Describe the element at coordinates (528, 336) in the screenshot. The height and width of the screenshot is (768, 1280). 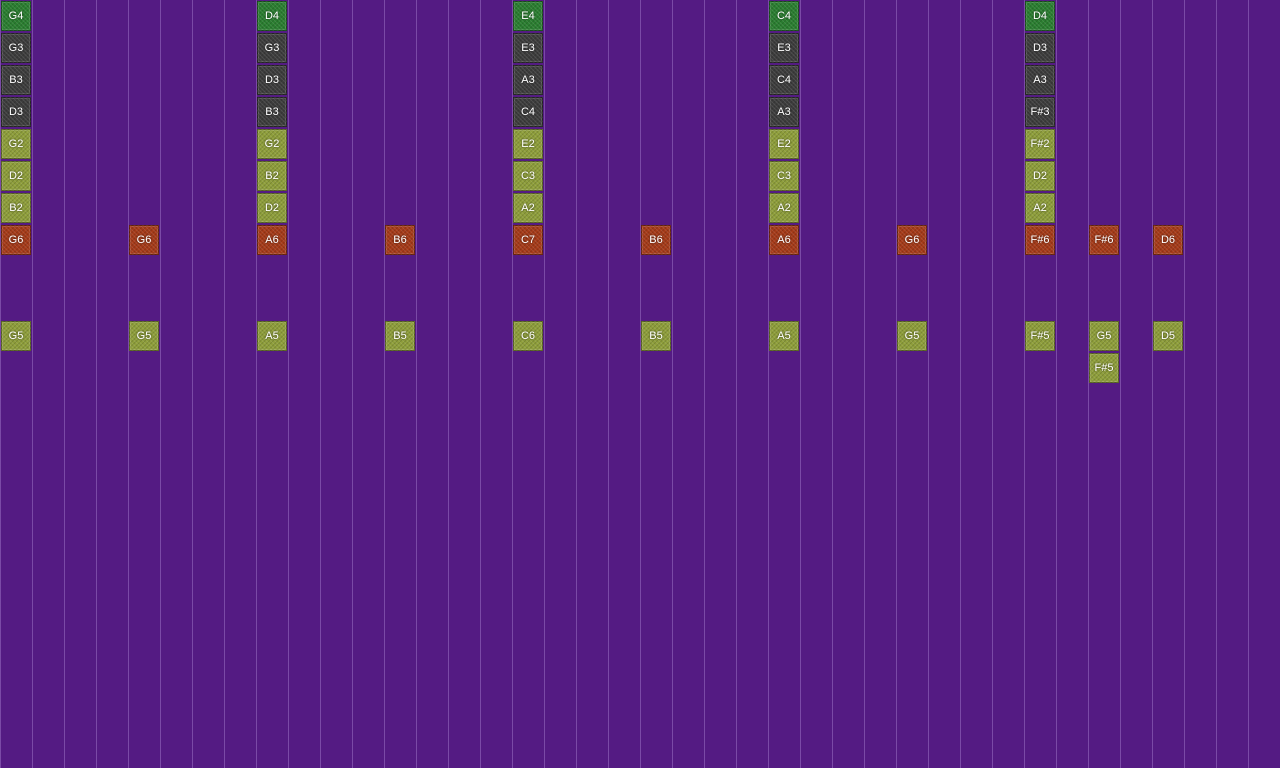
I see `note-cell: C6` at that location.